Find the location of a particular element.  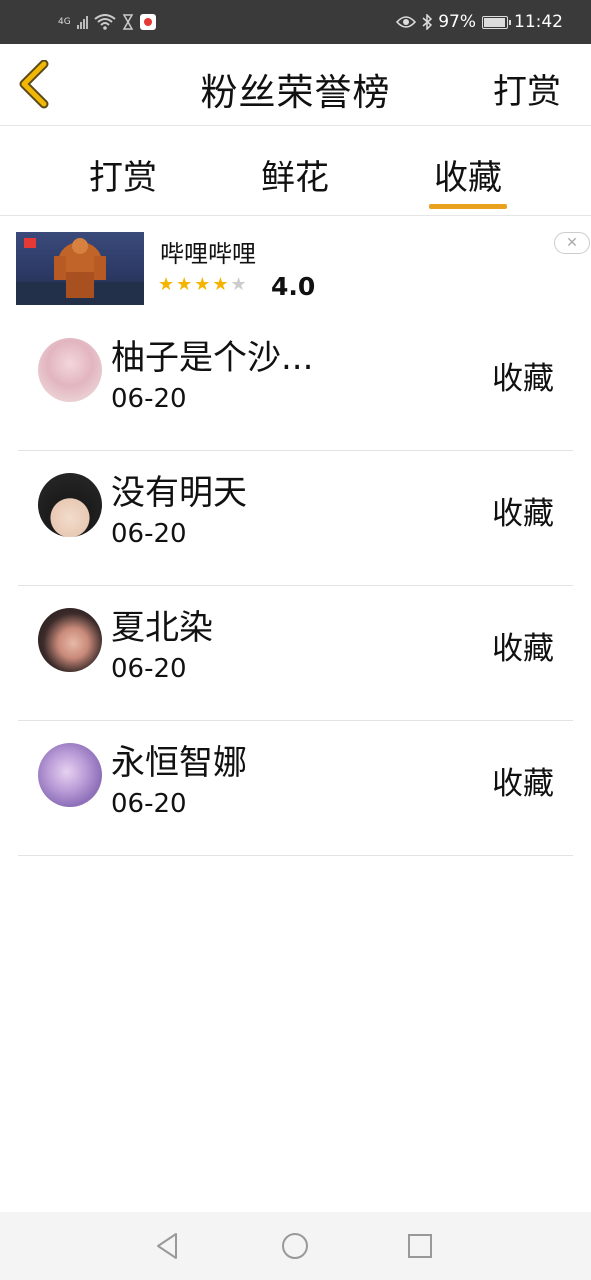

hourglass-icon is located at coordinates (127, 22).